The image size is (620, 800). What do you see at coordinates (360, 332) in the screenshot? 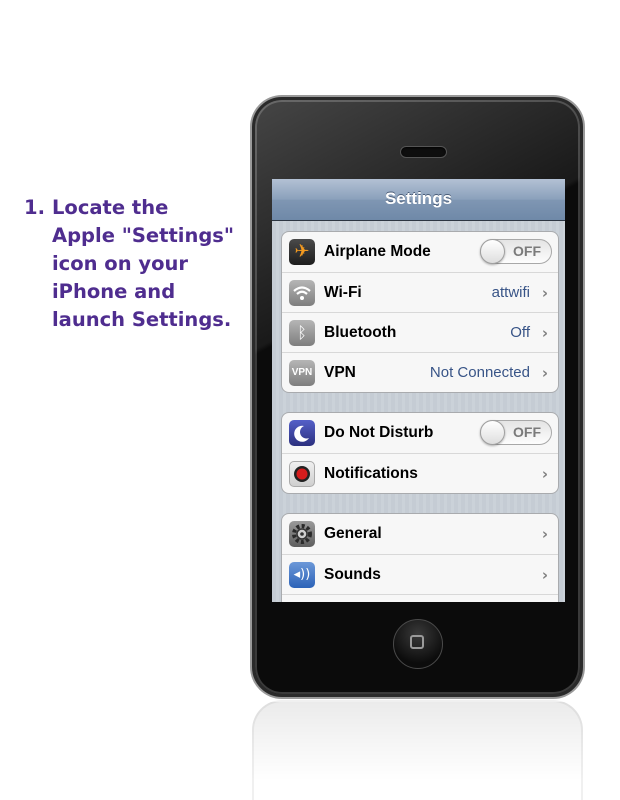
I see `row-label: Bluetooth` at bounding box center [360, 332].